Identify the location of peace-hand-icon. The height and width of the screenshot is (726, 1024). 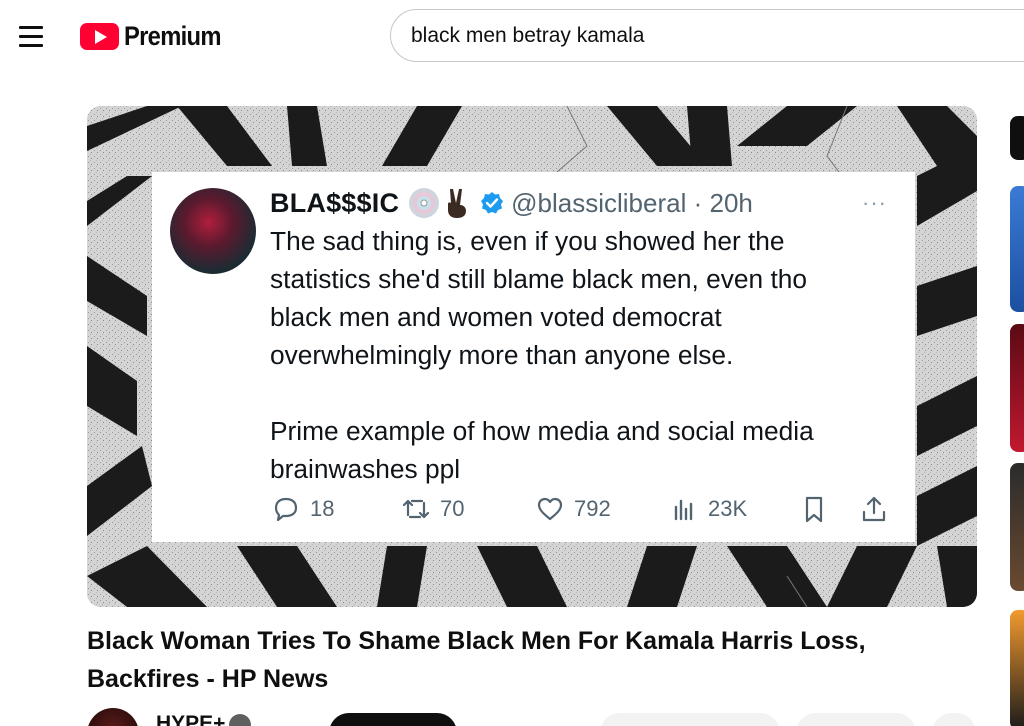
(457, 203).